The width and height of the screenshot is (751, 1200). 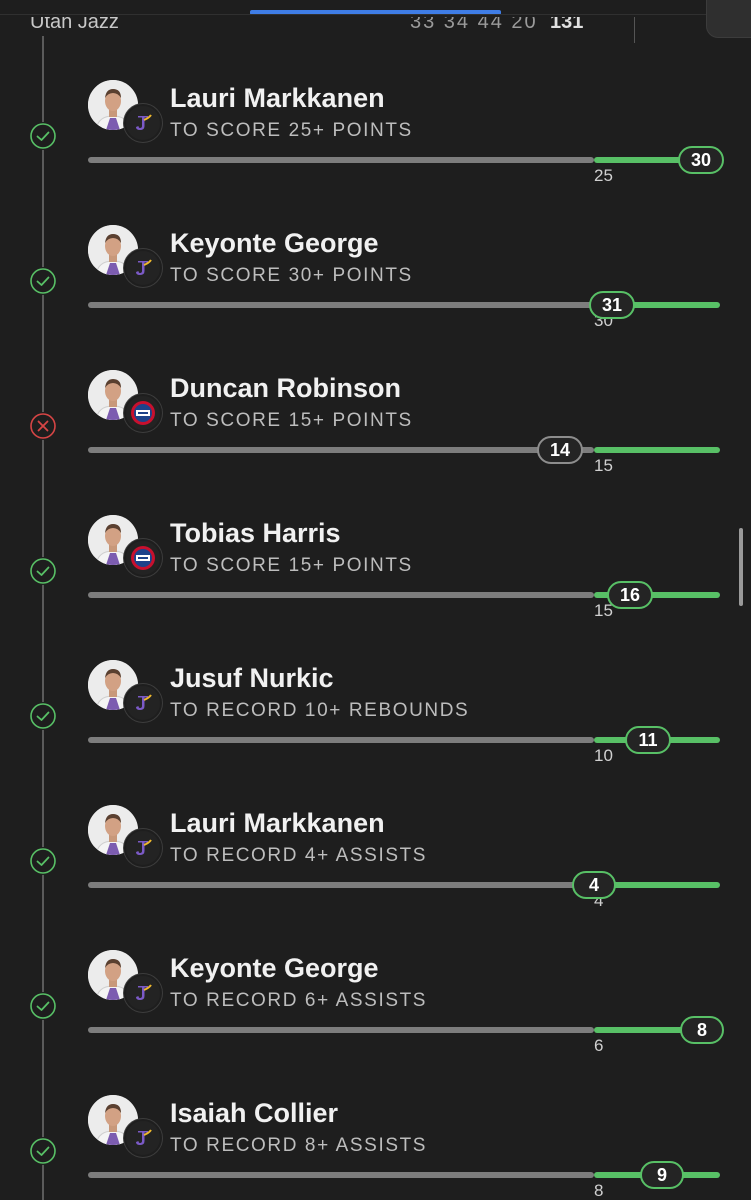 What do you see at coordinates (74, 25) in the screenshot?
I see `team-name: Utah Jazz` at bounding box center [74, 25].